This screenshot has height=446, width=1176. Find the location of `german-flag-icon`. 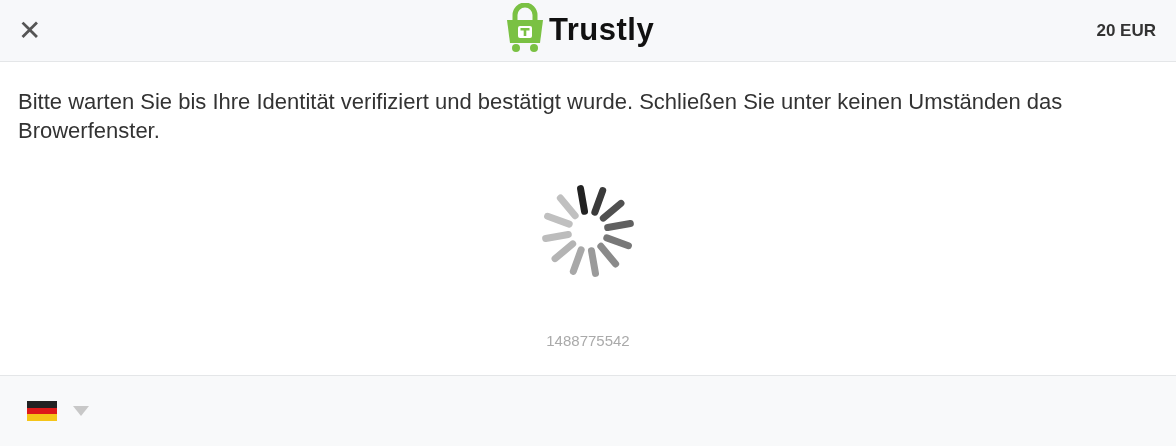

german-flag-icon is located at coordinates (42, 411).